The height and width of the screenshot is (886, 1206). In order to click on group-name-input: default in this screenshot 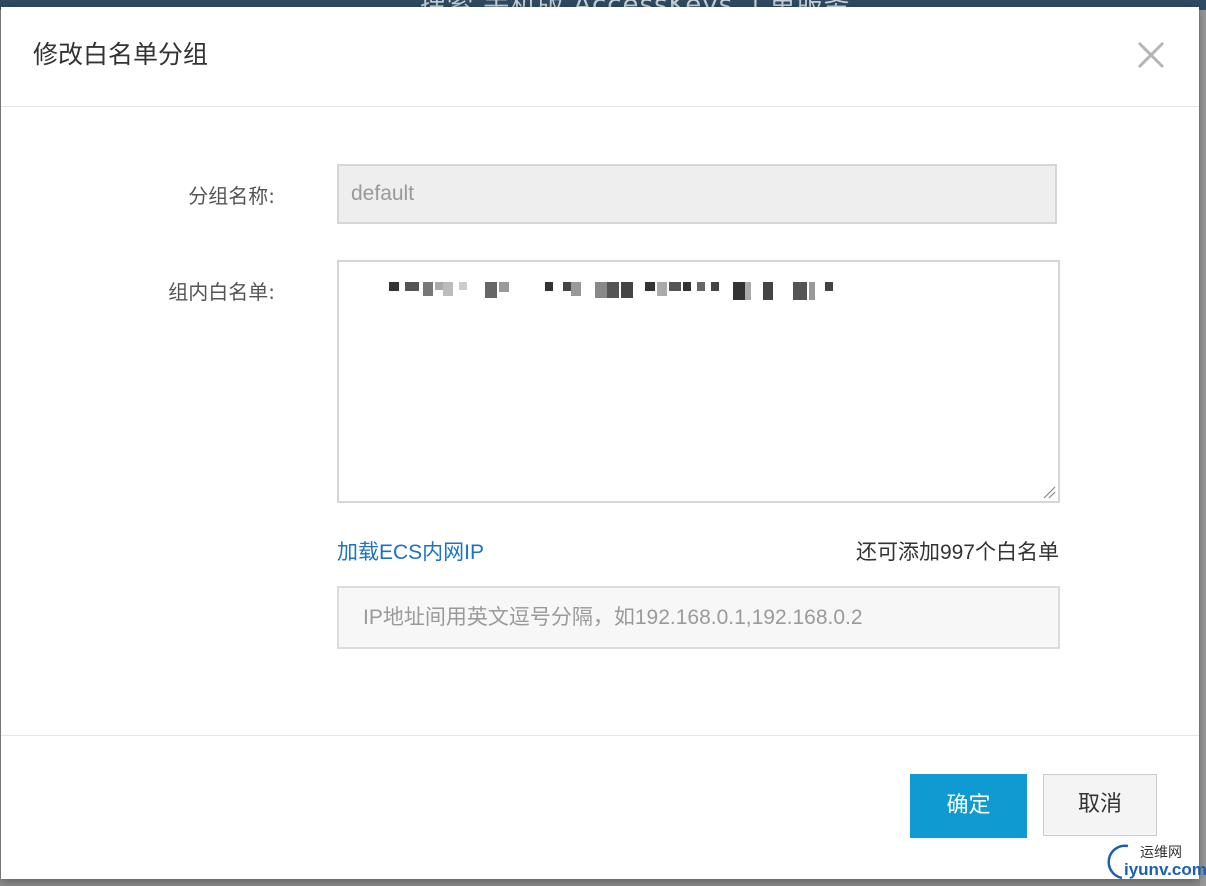, I will do `click(697, 194)`.